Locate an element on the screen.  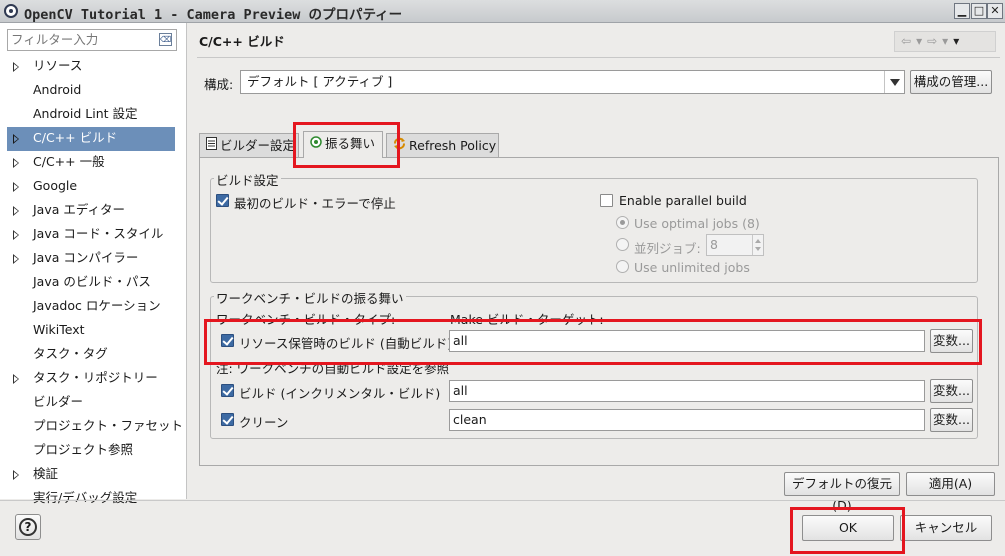
sidebar-item-label: 検証 is located at coordinates (46, 473).